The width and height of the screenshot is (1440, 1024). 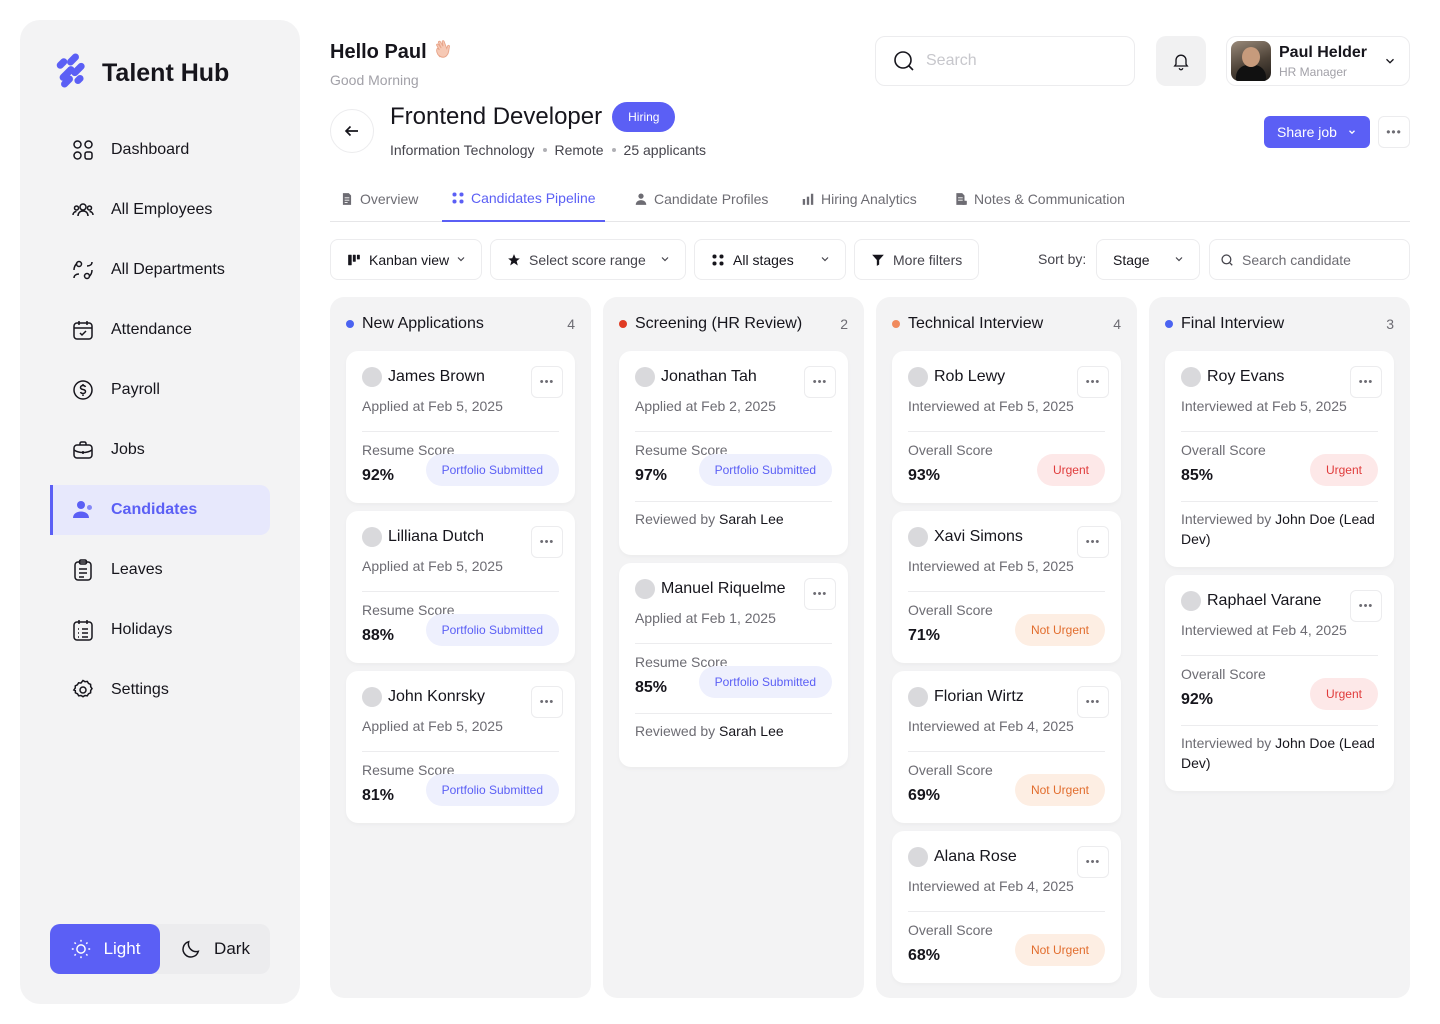 What do you see at coordinates (1279, 324) in the screenshot?
I see `column-header: Final Interview 3` at bounding box center [1279, 324].